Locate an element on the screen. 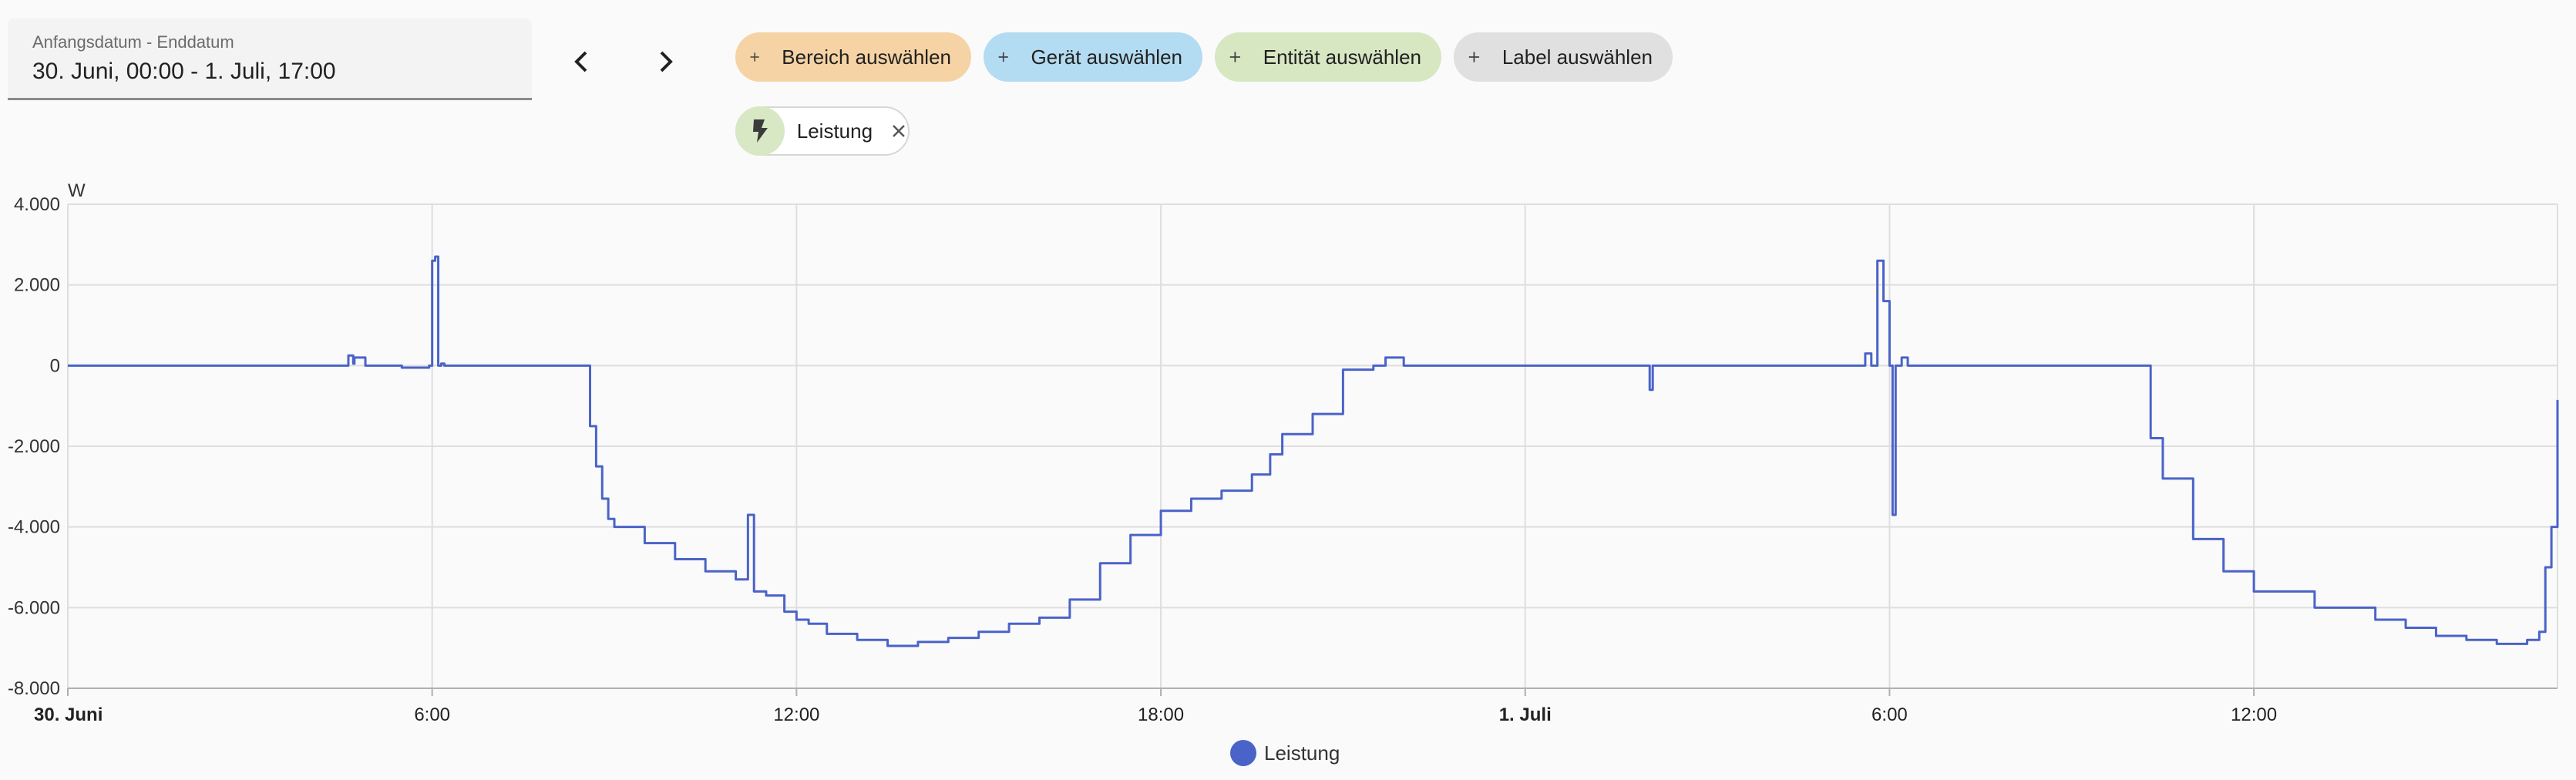 The image size is (2576, 780). next-period-button is located at coordinates (666, 62).